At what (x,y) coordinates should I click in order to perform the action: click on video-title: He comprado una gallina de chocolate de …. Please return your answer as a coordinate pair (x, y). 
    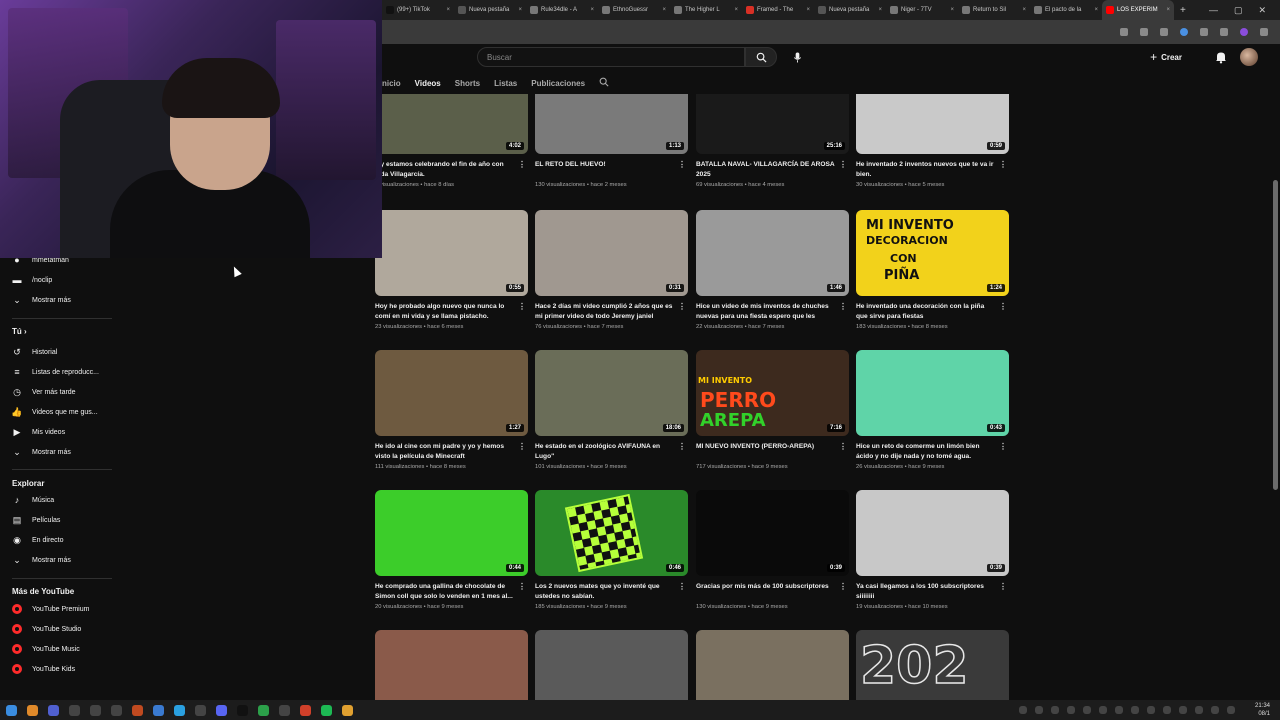
    Looking at the image, I should click on (451, 591).